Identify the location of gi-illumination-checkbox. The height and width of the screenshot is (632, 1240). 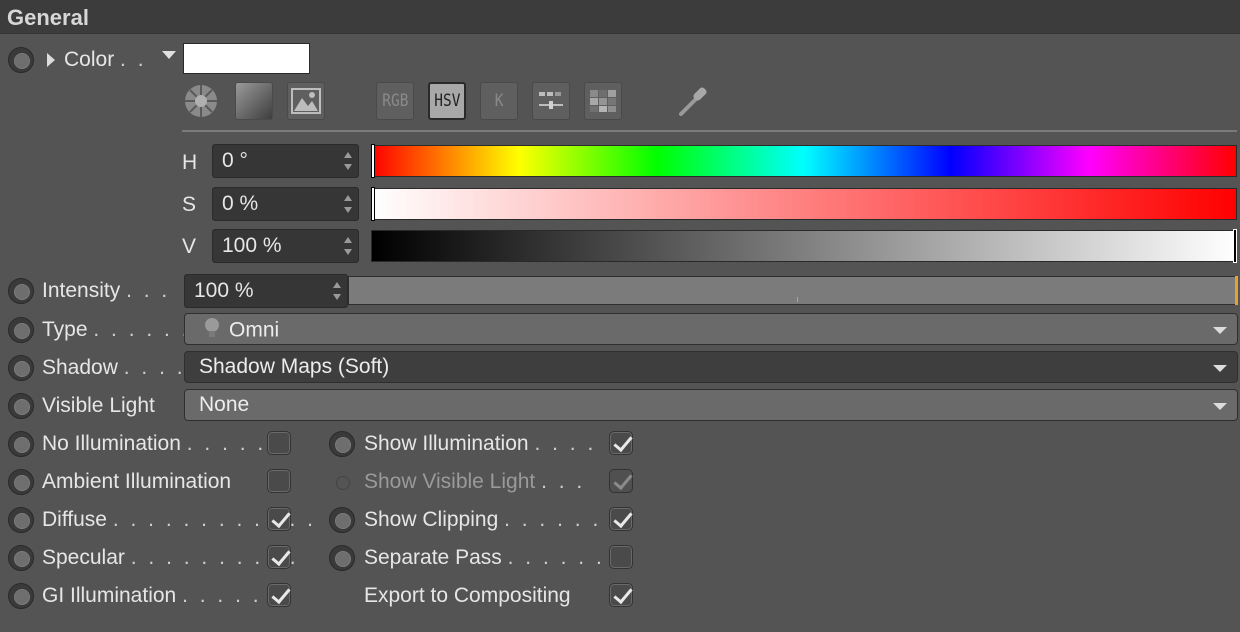
(279, 595).